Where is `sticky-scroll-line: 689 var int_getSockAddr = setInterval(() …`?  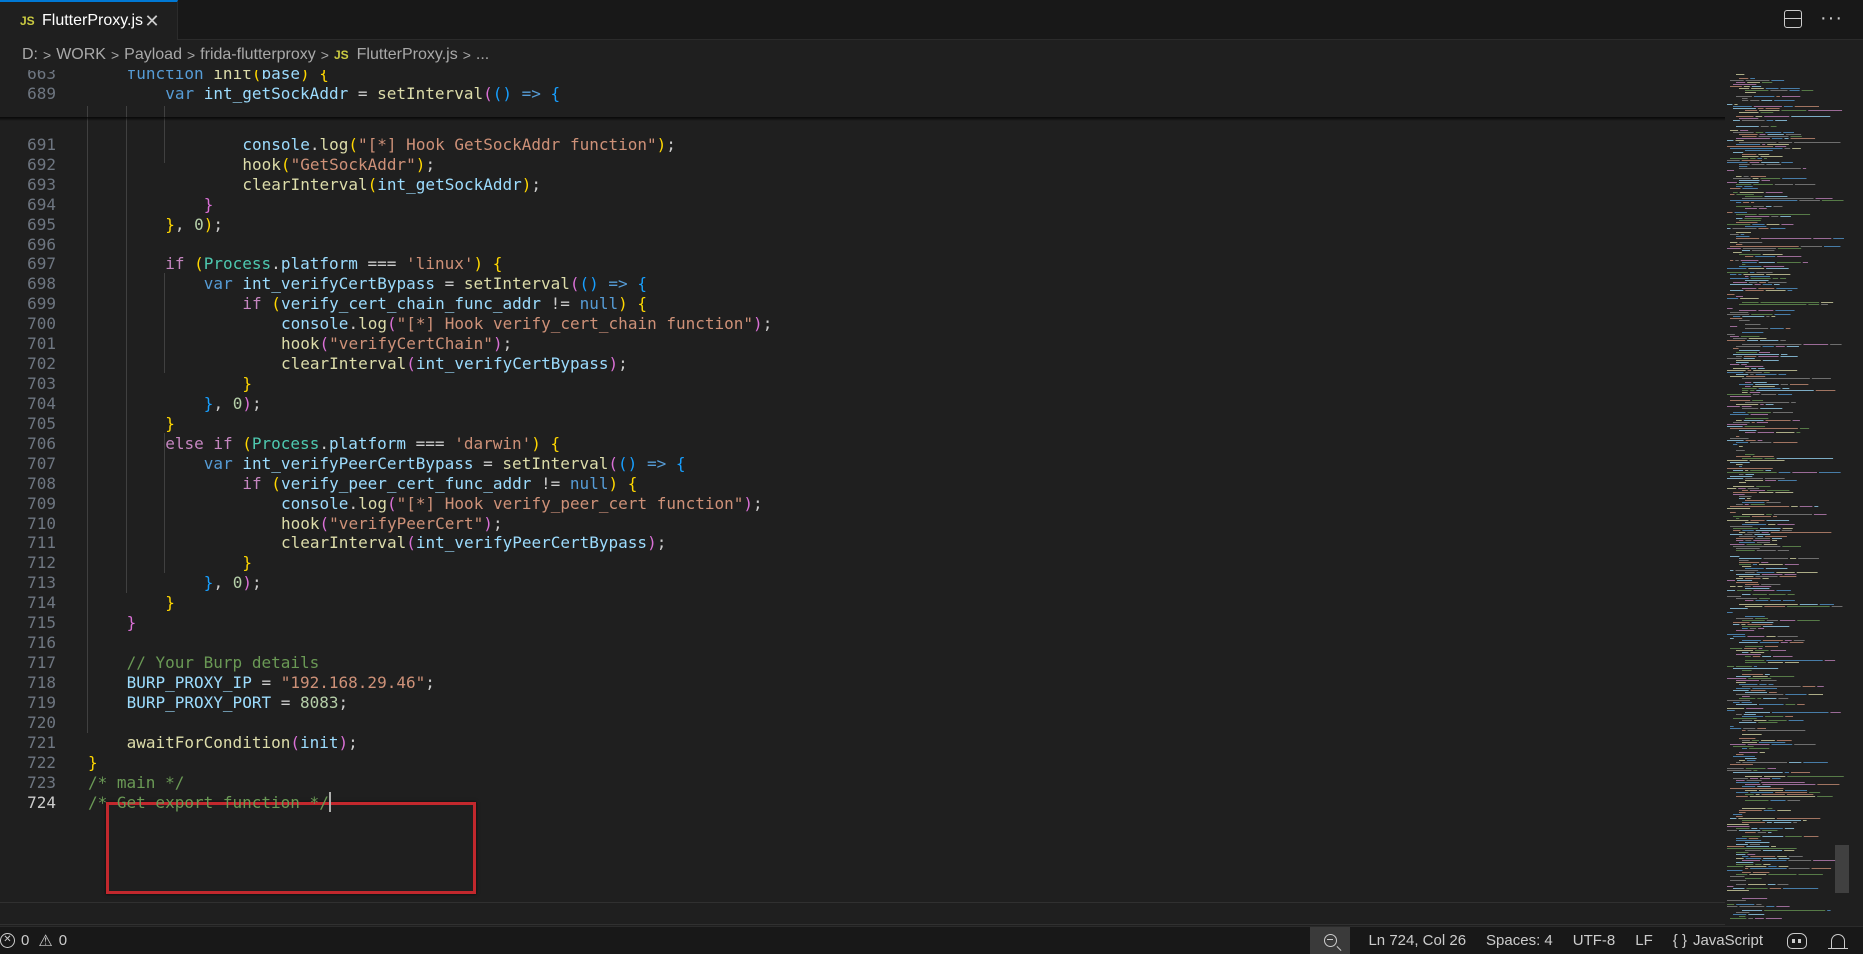
sticky-scroll-line: 689 var int_getSockAddr = setInterval(() … is located at coordinates (862, 94).